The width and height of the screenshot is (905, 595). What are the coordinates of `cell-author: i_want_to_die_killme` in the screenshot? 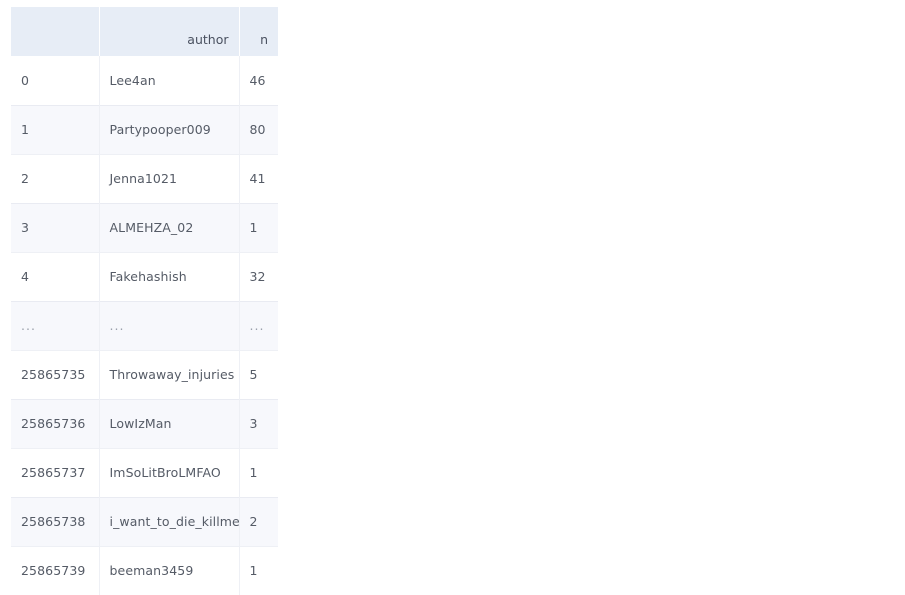 It's located at (169, 521).